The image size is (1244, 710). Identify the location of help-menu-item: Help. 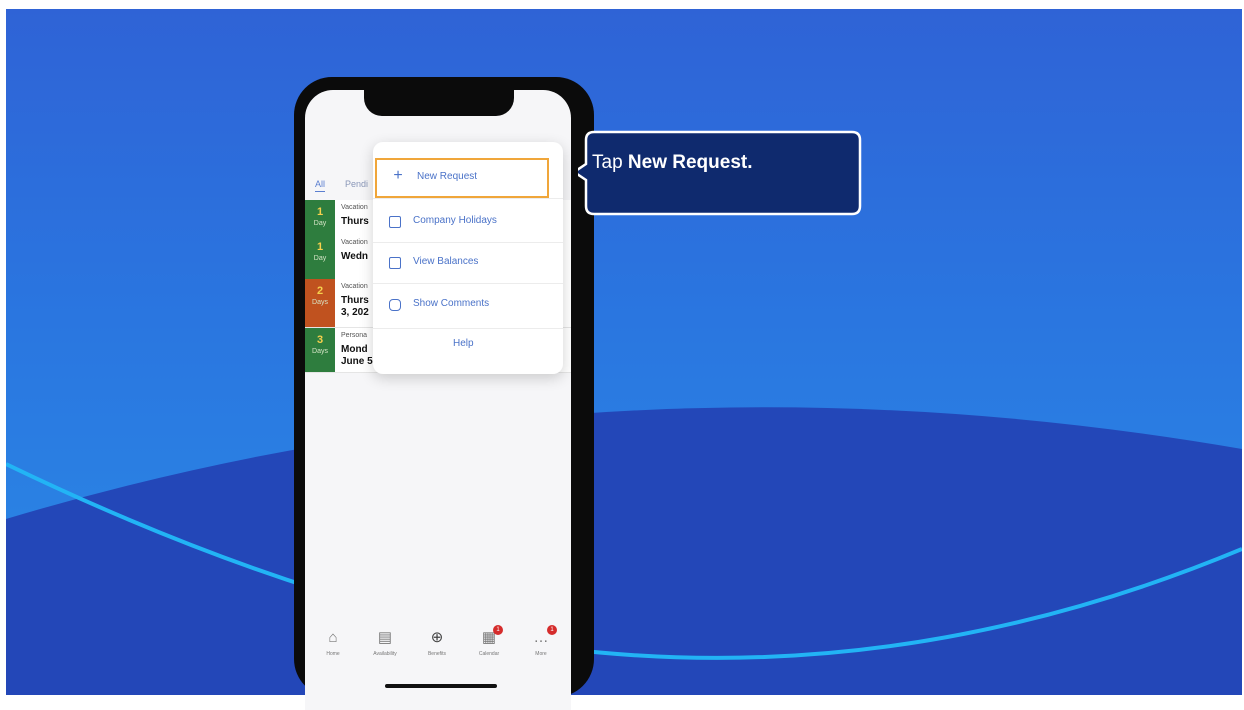
(468, 345).